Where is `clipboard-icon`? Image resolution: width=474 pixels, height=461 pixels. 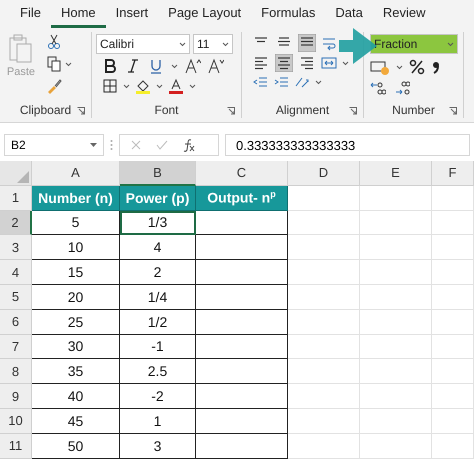 clipboard-icon is located at coordinates (21, 49).